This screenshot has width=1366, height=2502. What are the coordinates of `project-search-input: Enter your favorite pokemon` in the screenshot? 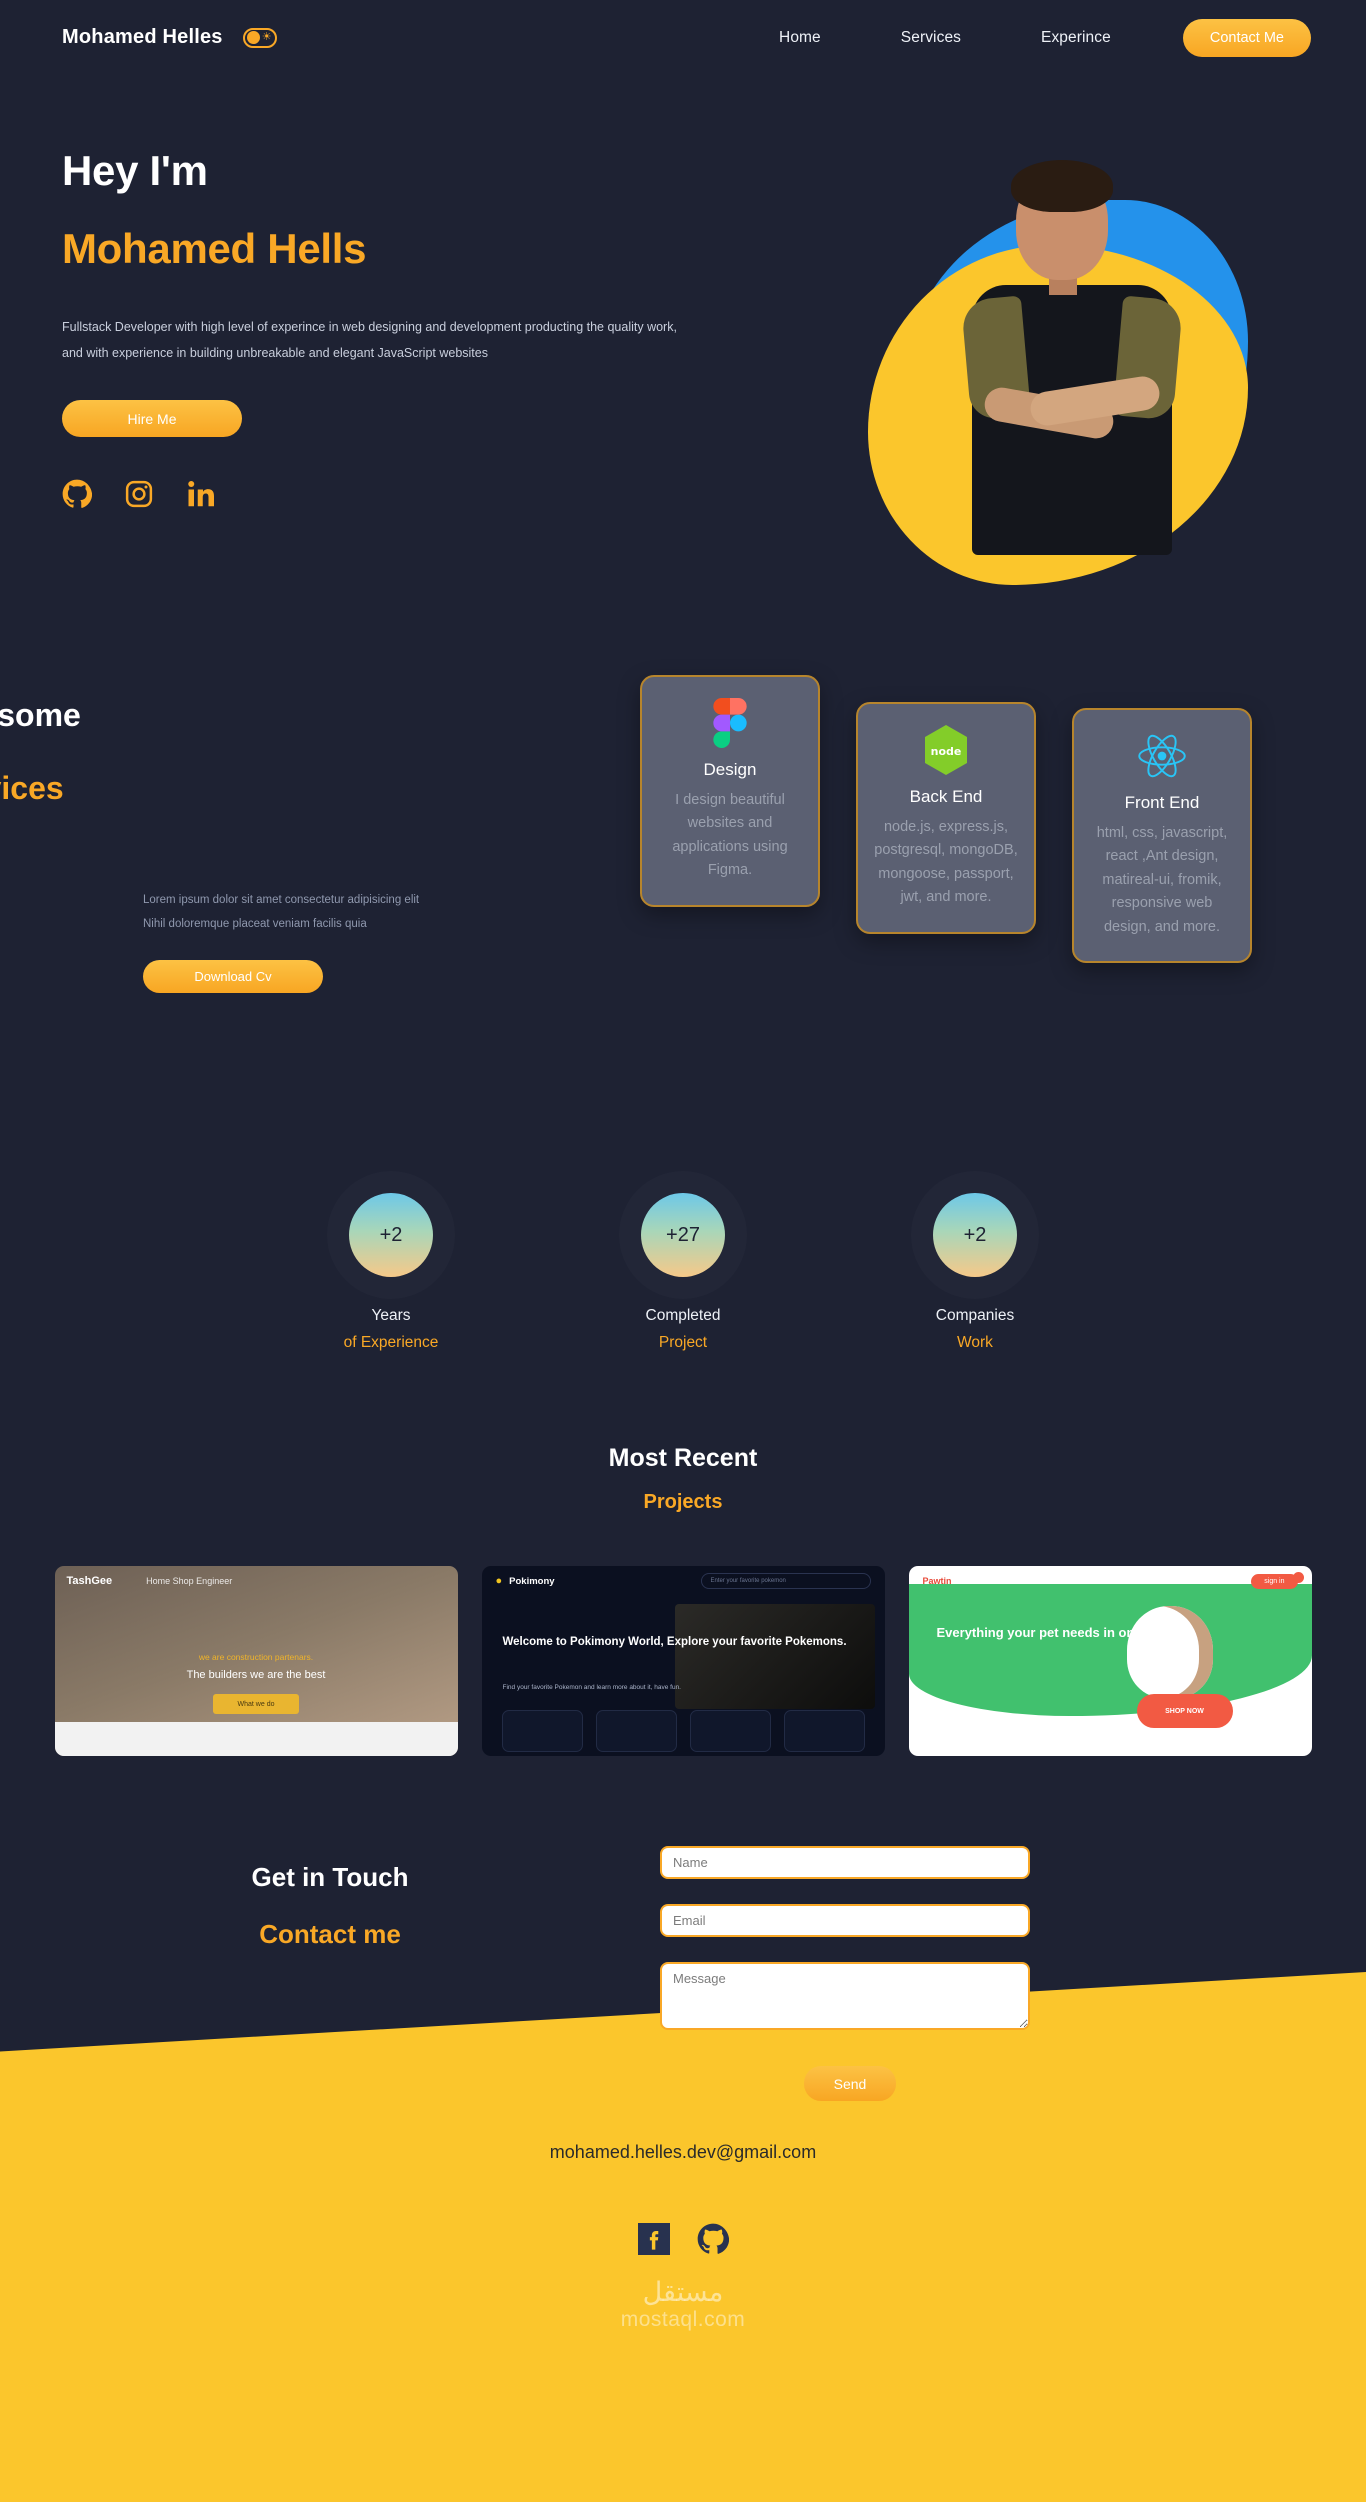 It's located at (785, 1581).